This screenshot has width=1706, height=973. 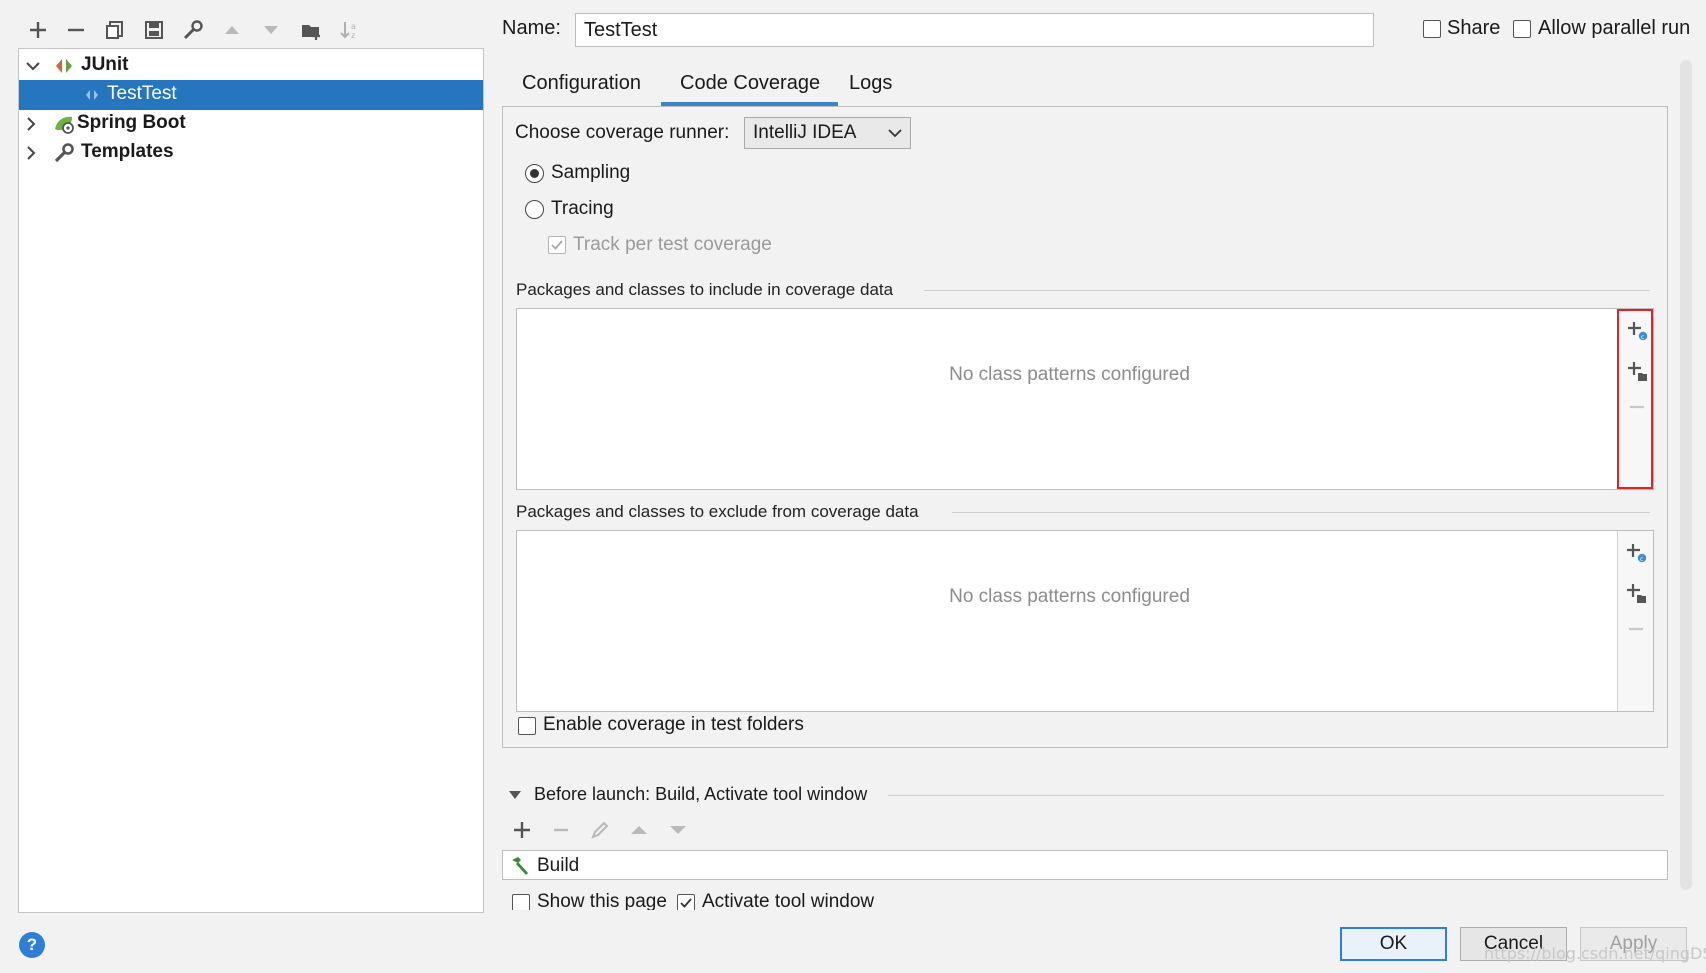 What do you see at coordinates (870, 88) in the screenshot?
I see `tab-logs: Logs` at bounding box center [870, 88].